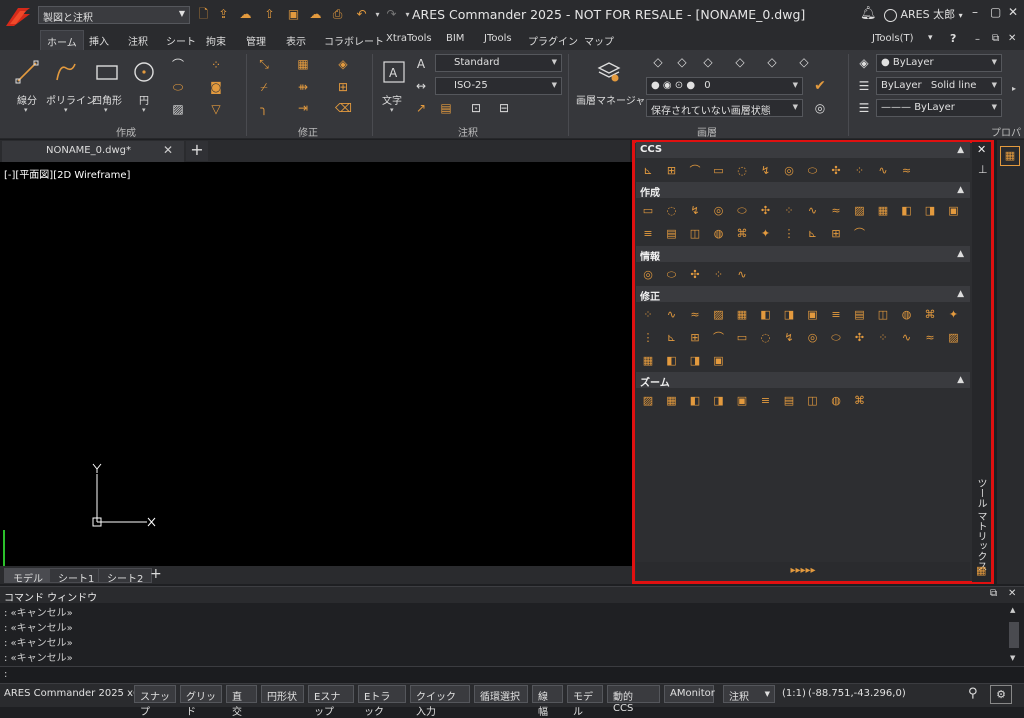  Describe the element at coordinates (682, 62) in the screenshot. I see `layer-isolate-icon: ◇` at that location.